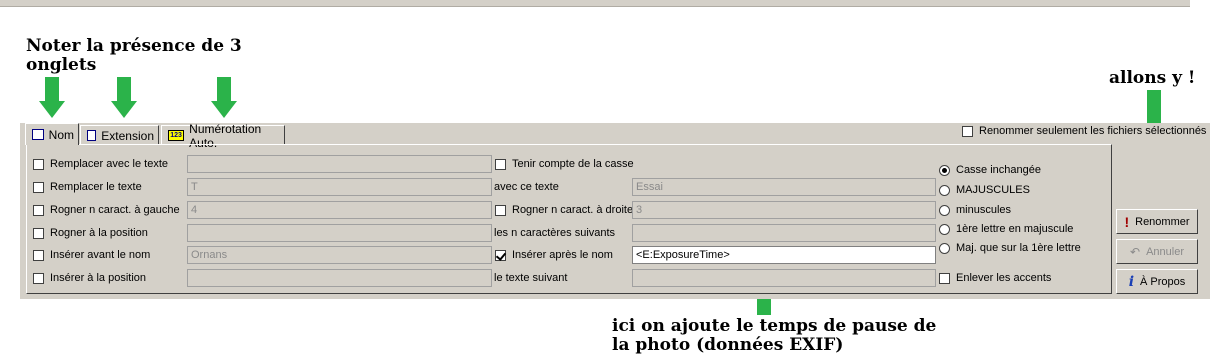 Image resolution: width=1224 pixels, height=364 pixels. Describe the element at coordinates (573, 210) in the screenshot. I see `trim-right-label: Rogner n caract. à droite` at that location.